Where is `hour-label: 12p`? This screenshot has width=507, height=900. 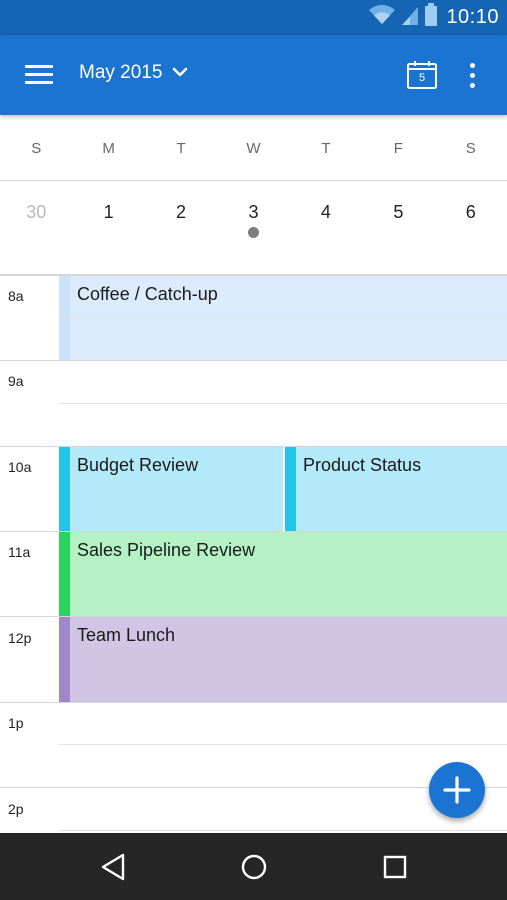
hour-label: 12p is located at coordinates (20, 638).